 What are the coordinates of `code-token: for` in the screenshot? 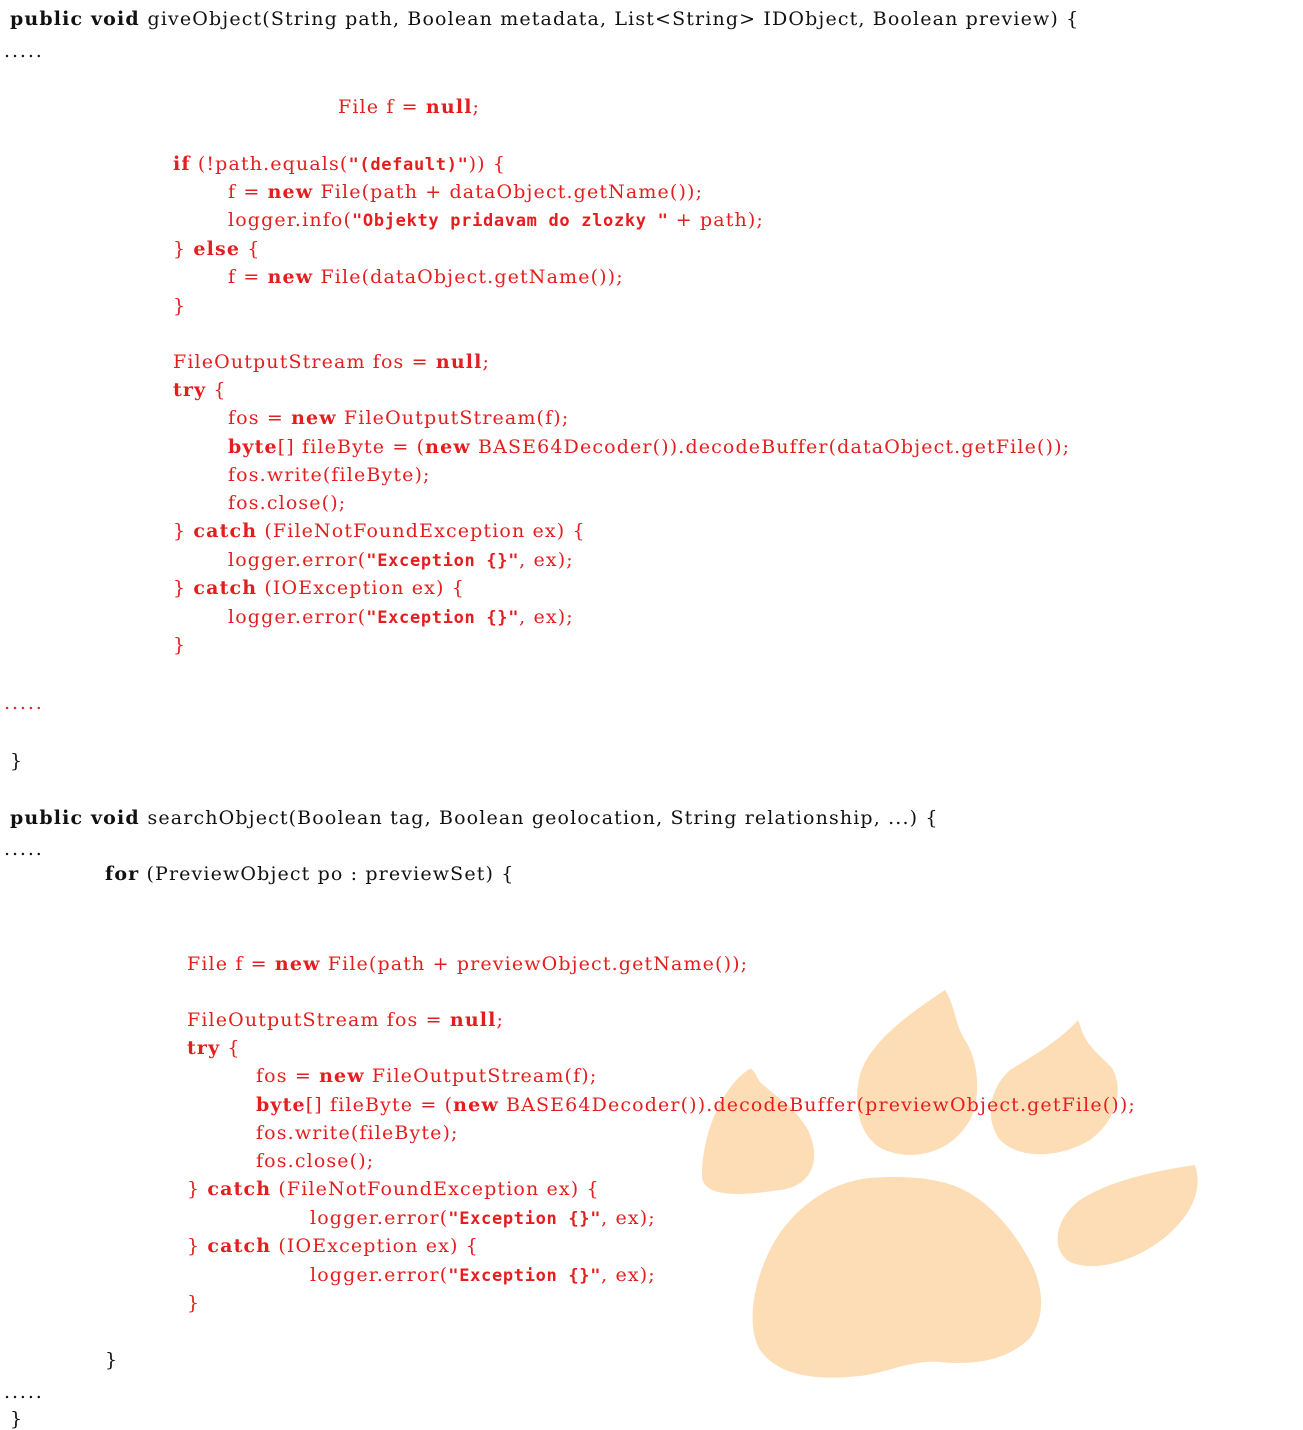 It's located at (122, 874).